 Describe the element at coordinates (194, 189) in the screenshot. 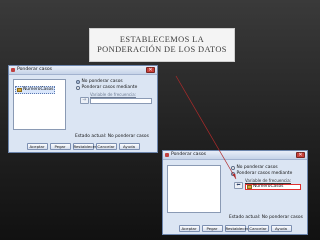

I see `variable-list` at that location.